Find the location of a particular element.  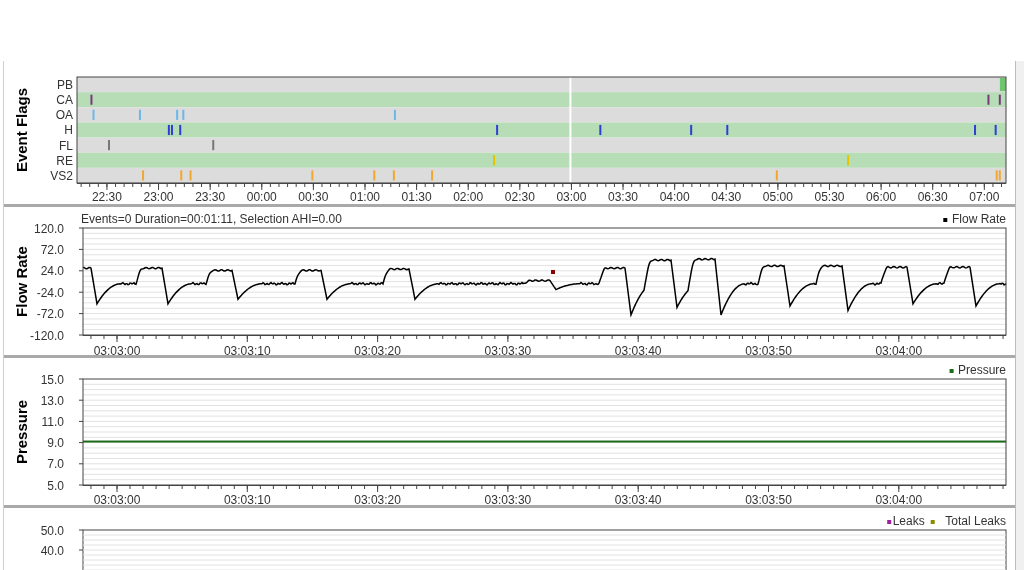

axis-label: -24.0 is located at coordinates (50, 292).